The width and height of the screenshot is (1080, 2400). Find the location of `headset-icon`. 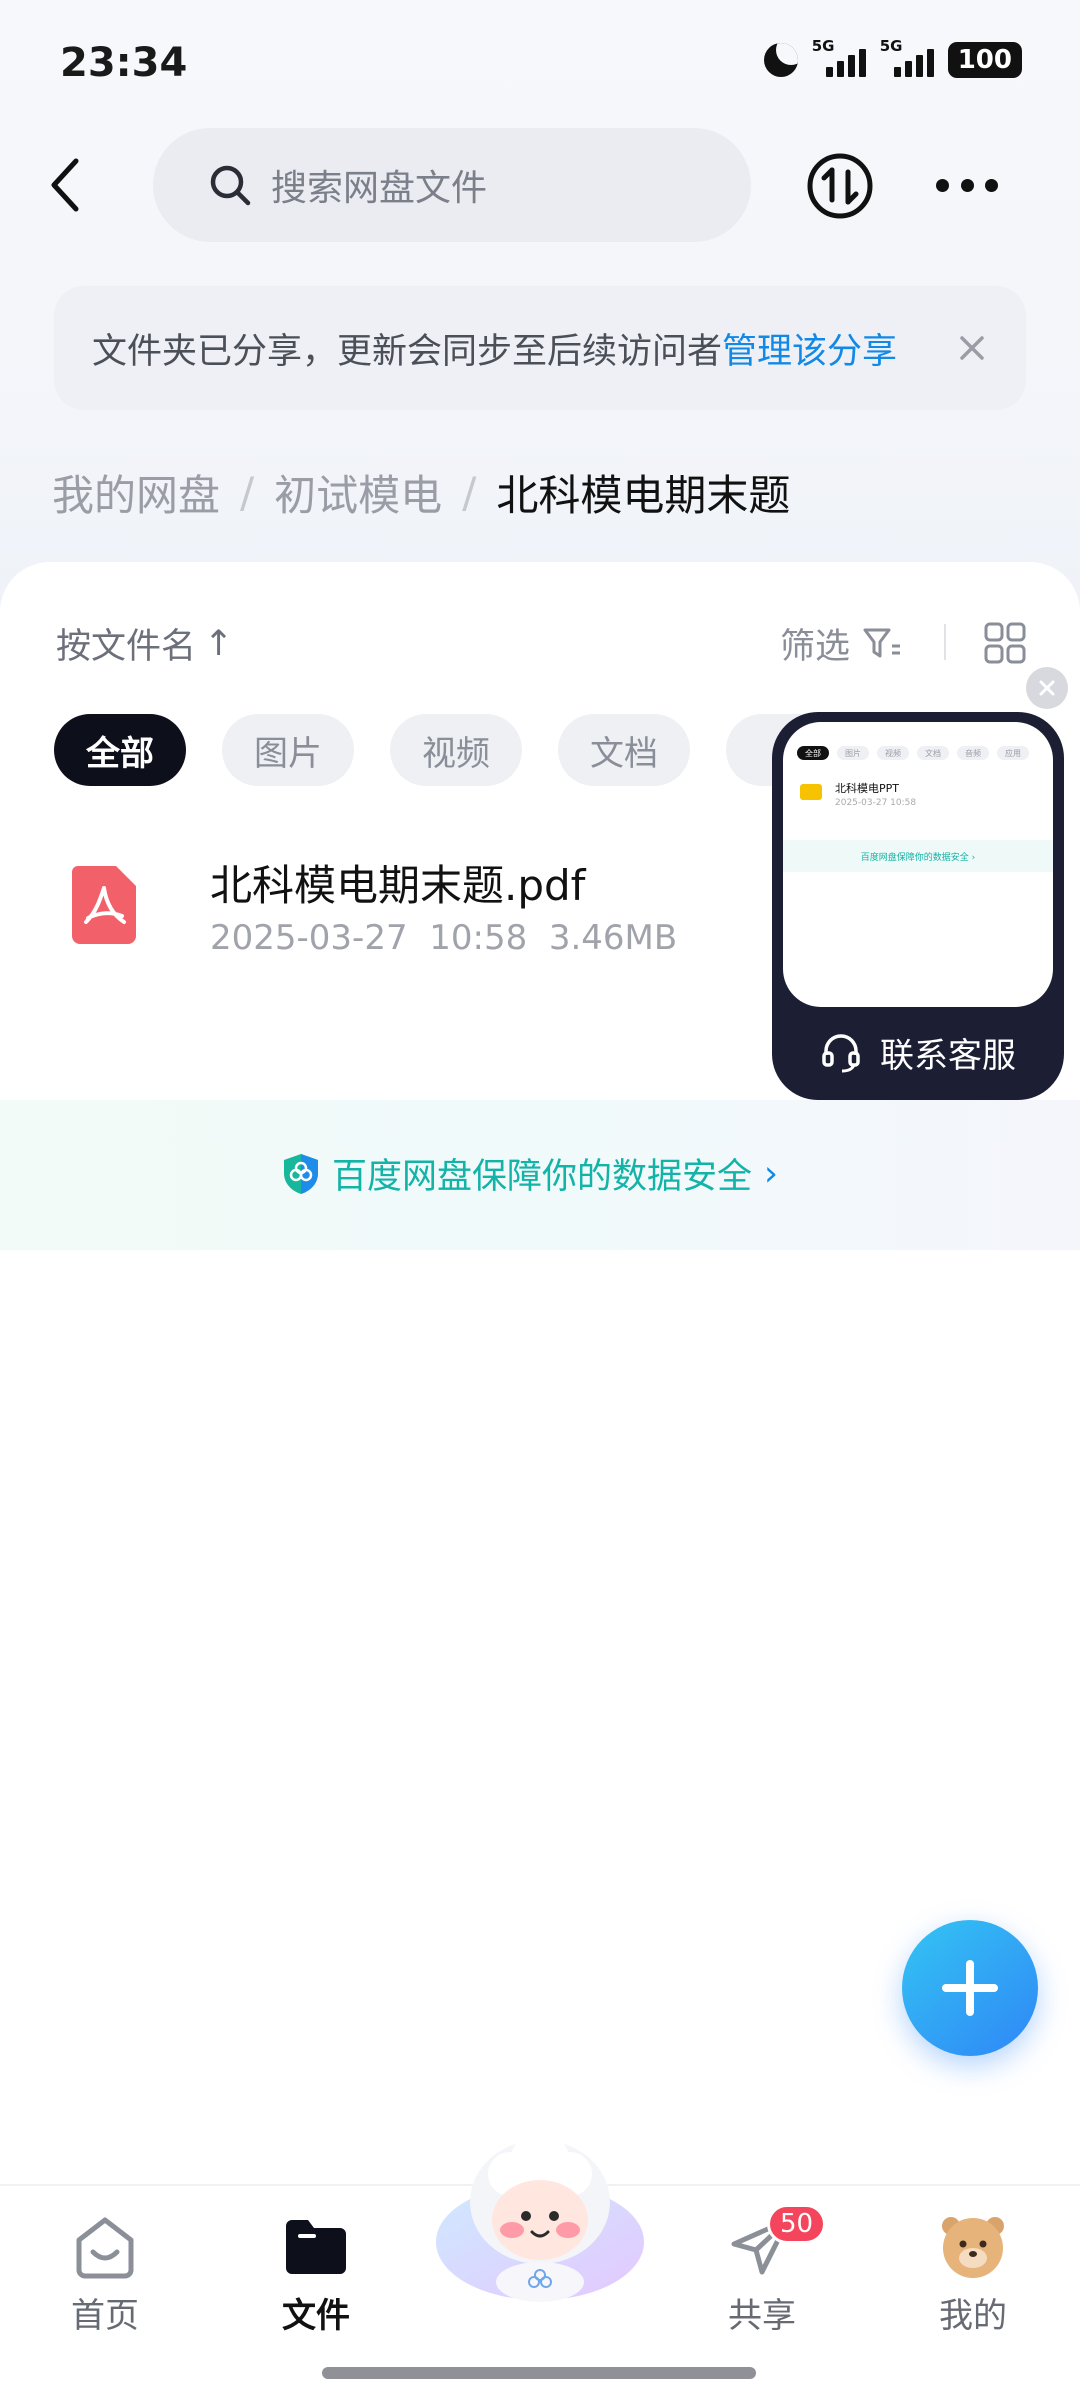

headset-icon is located at coordinates (841, 1053).